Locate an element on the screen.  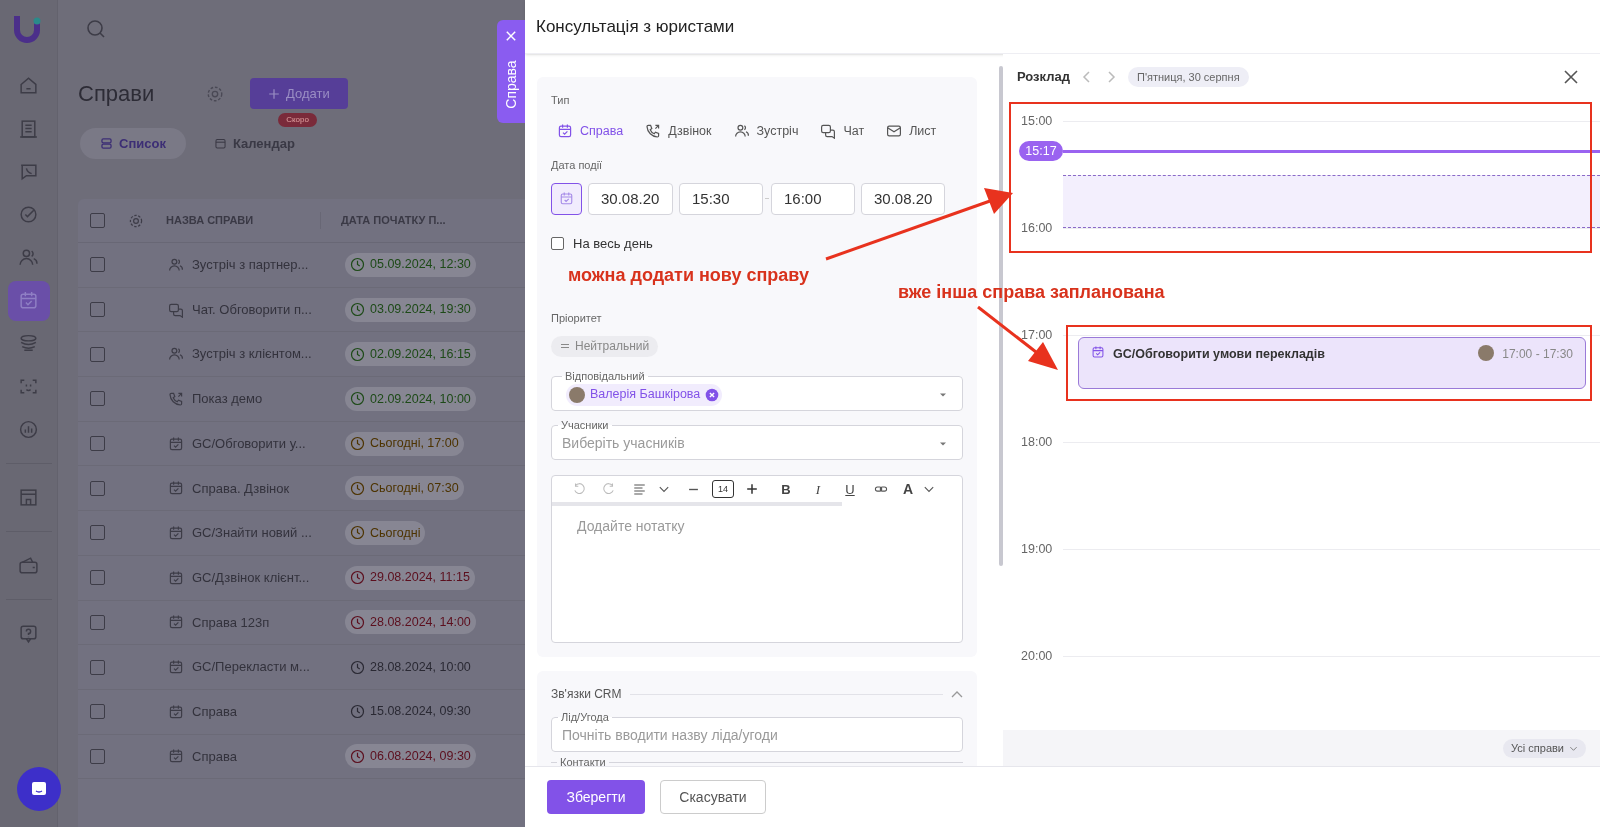
type-option: Справа is located at coordinates (590, 131).